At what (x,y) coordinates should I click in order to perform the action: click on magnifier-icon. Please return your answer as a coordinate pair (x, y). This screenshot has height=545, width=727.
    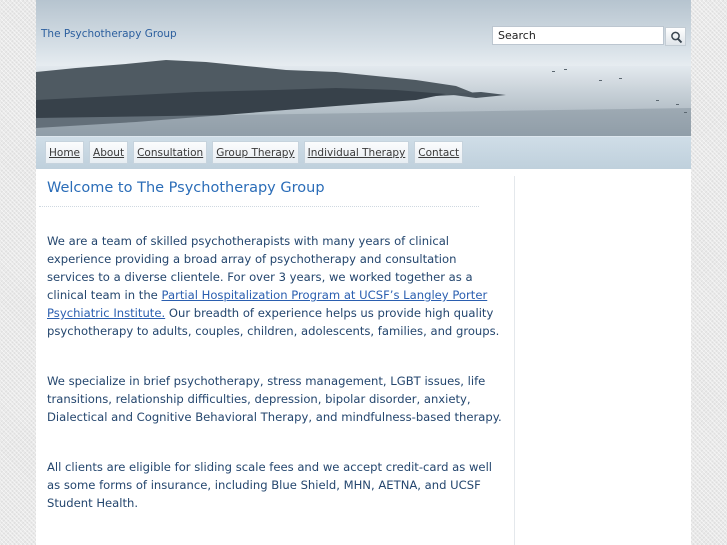
    Looking at the image, I should click on (677, 37).